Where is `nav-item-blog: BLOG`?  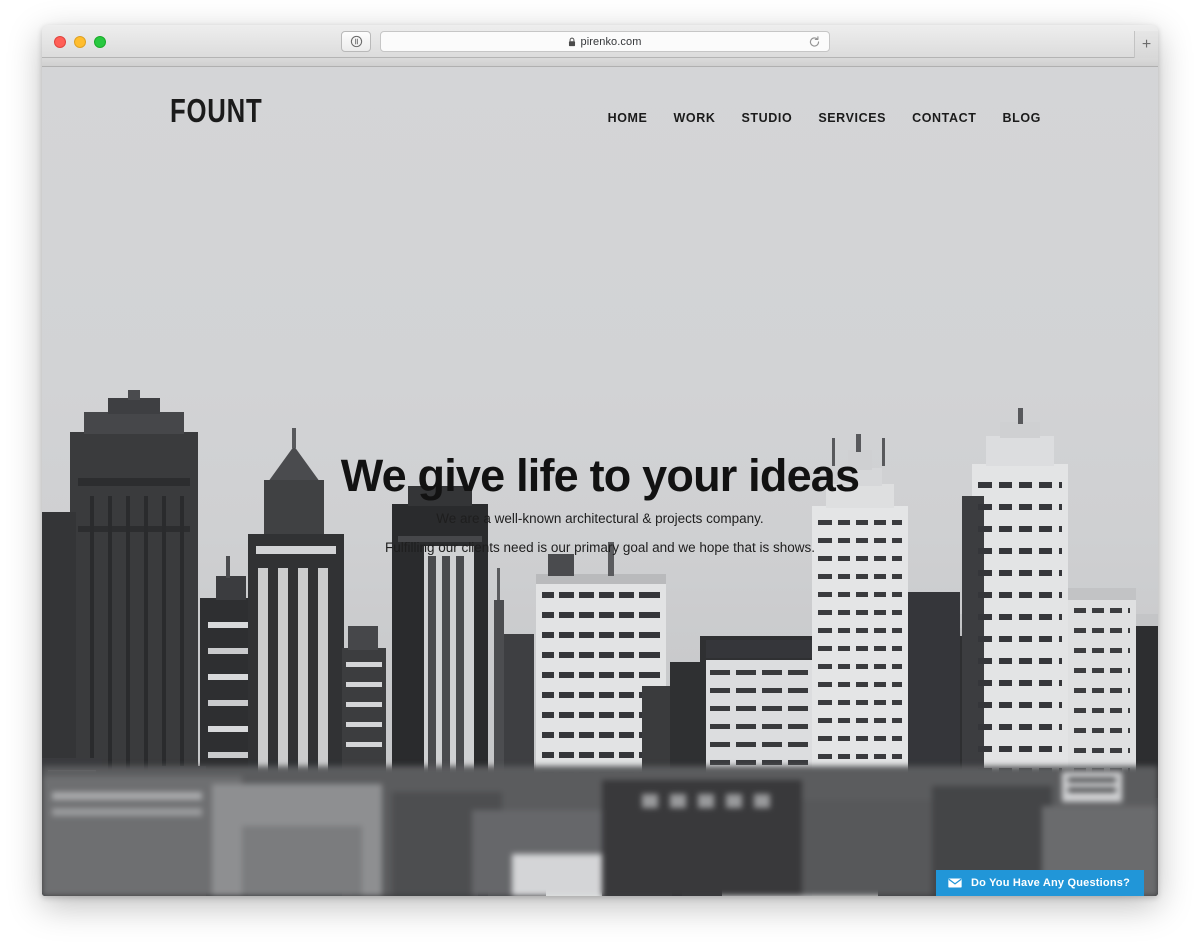 nav-item-blog: BLOG is located at coordinates (1021, 118).